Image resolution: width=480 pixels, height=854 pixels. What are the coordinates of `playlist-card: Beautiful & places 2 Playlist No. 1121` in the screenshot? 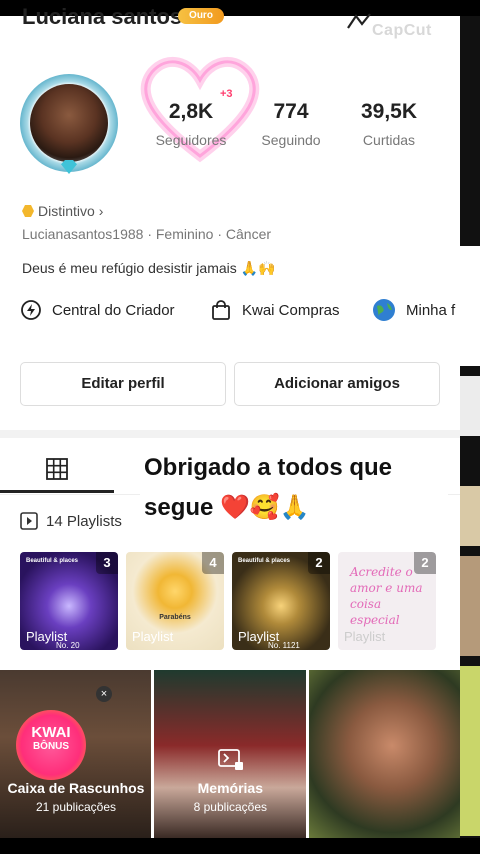 It's located at (281, 601).